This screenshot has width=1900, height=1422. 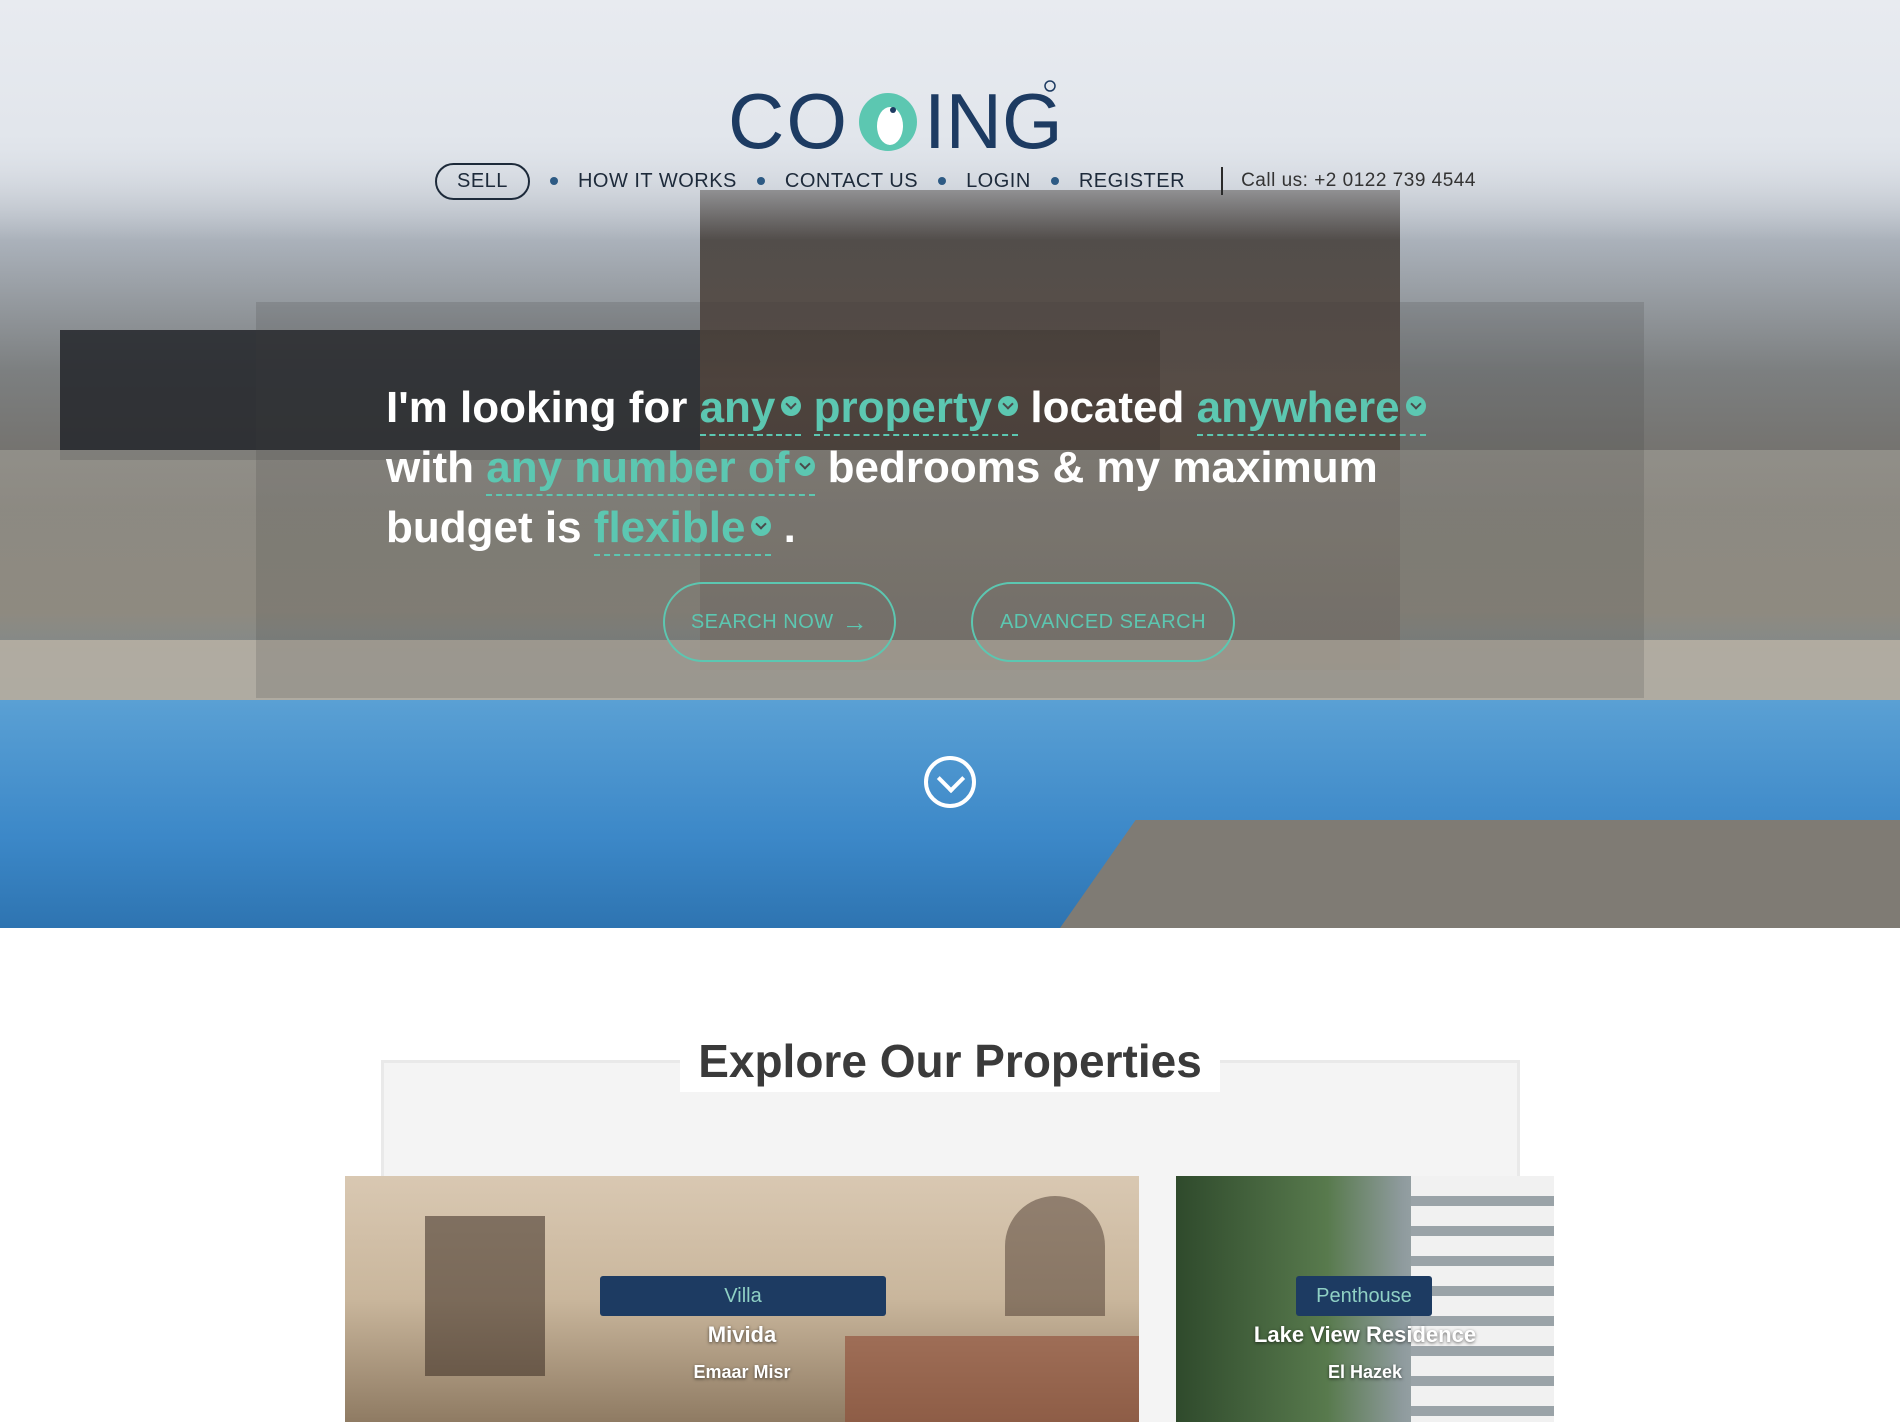 I want to click on property-type-dropdown: property, so click(x=916, y=409).